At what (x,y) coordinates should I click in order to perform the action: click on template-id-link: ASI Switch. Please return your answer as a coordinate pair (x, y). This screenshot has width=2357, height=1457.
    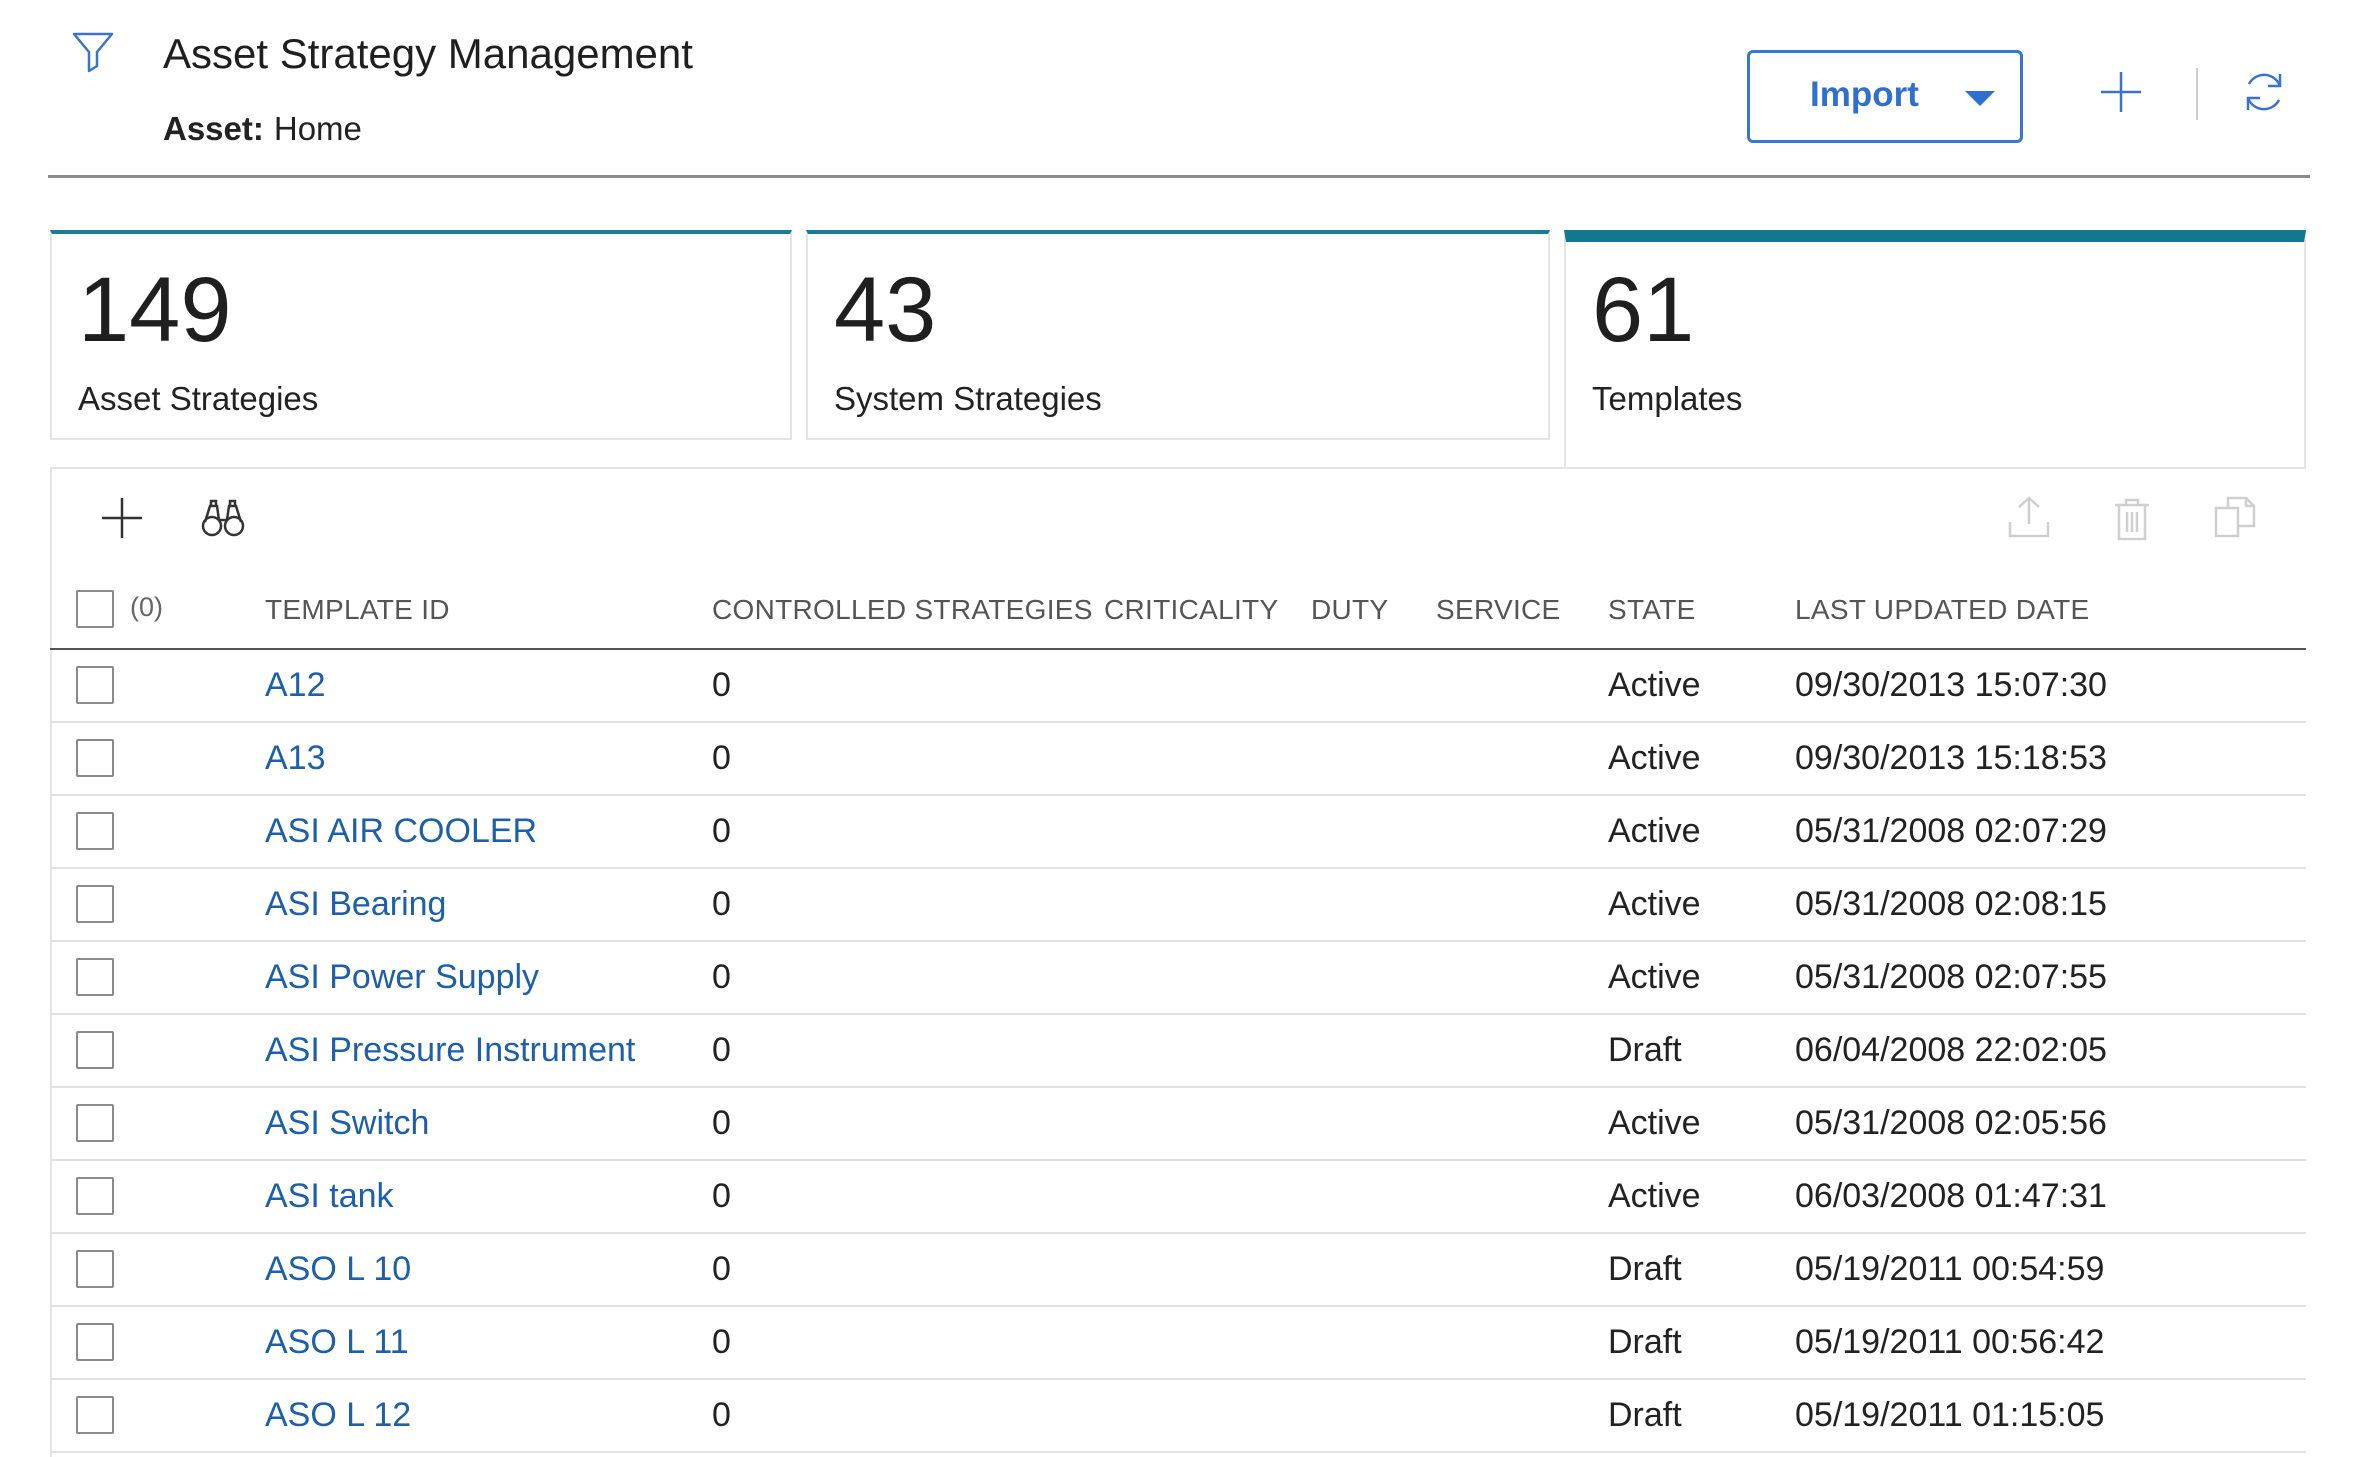
    Looking at the image, I should click on (347, 1123).